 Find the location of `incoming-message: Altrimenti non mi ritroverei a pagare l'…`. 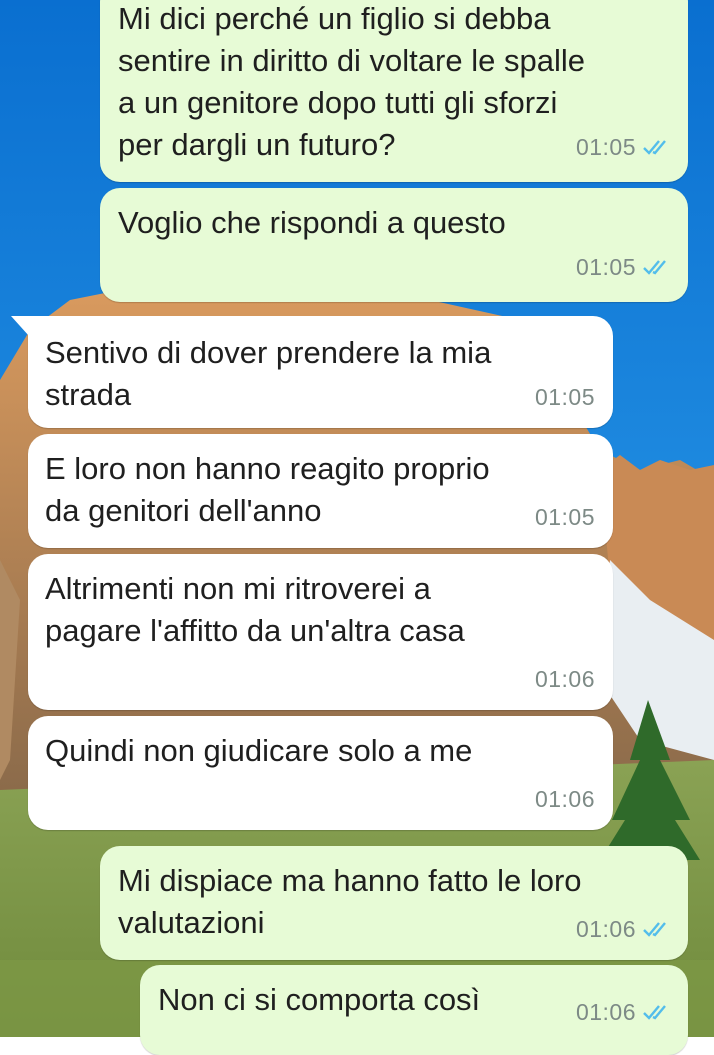

incoming-message: Altrimenti non mi ritroverei a pagare l'… is located at coordinates (320, 632).